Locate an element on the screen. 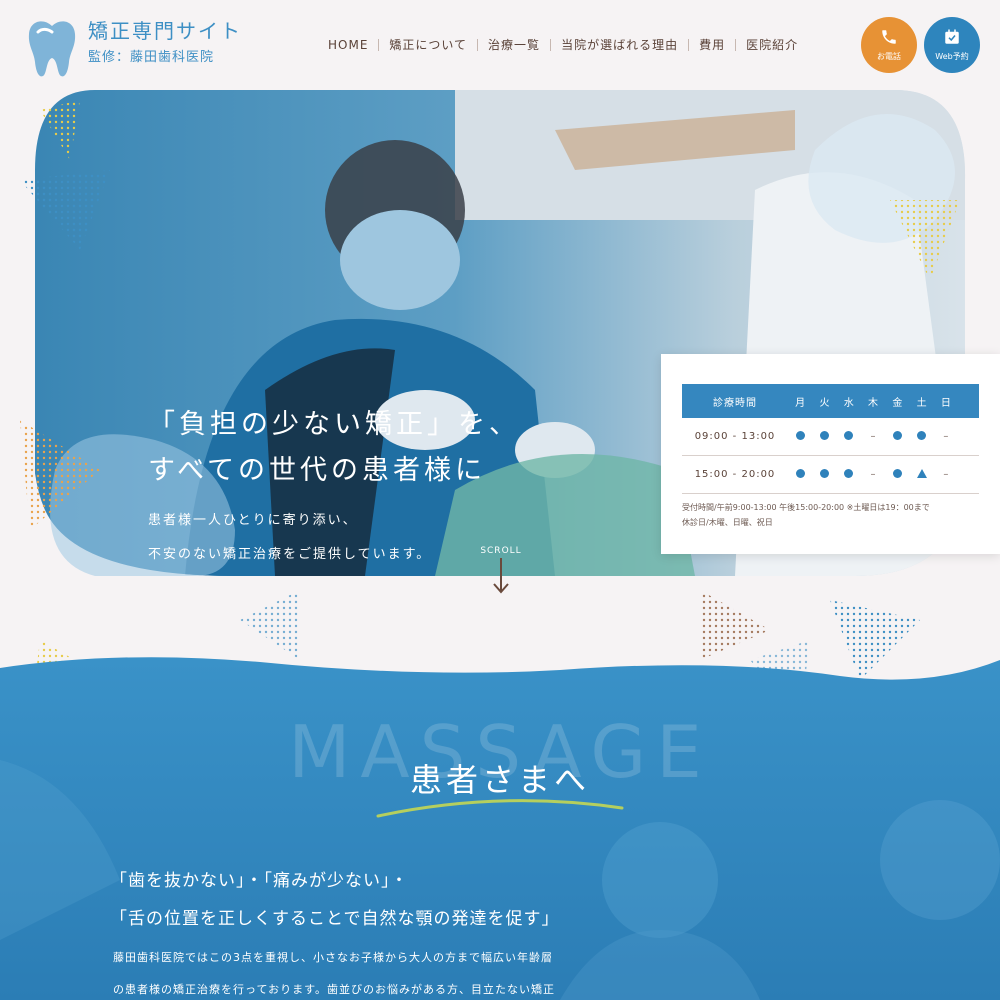 This screenshot has height=1000, width=1000. main-nav: HOME 矯正について 治療一覧 当院が選ばれる理由 費用 医院紹介 is located at coordinates (563, 44).